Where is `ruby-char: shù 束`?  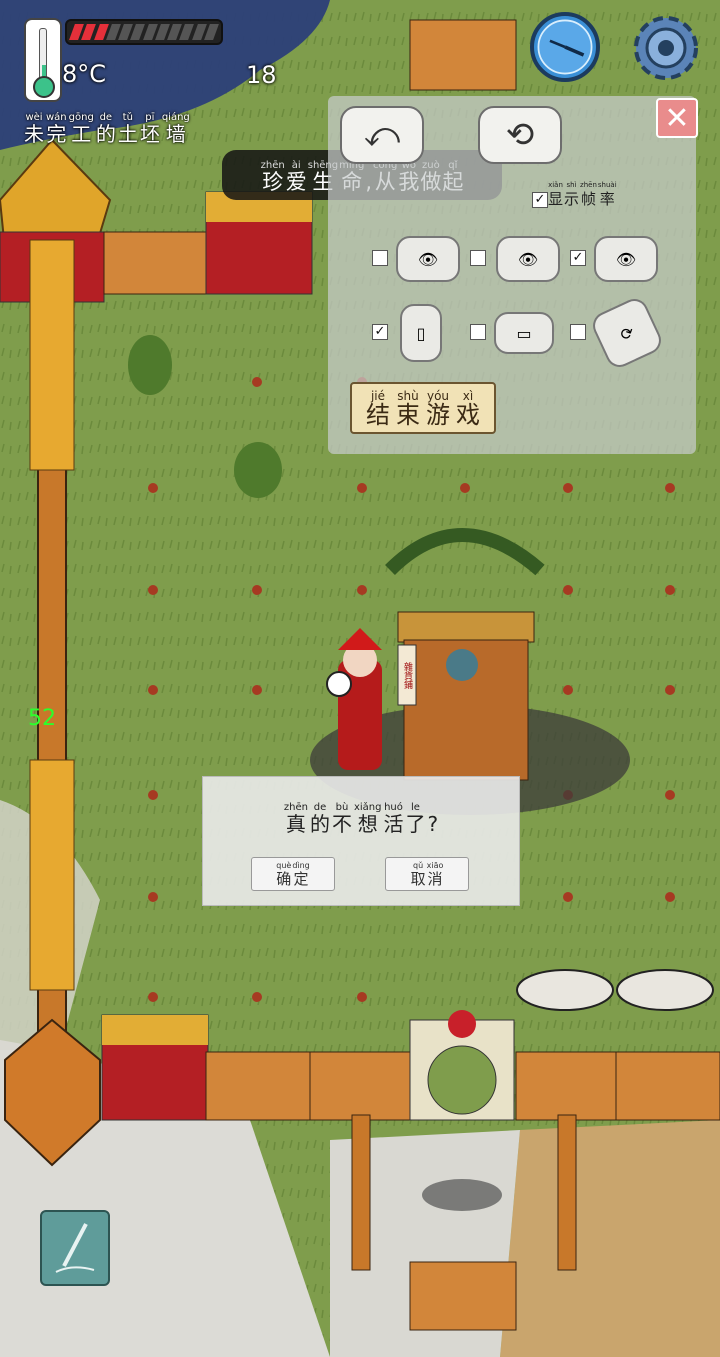
ruby-char: shù 束 is located at coordinates (408, 408).